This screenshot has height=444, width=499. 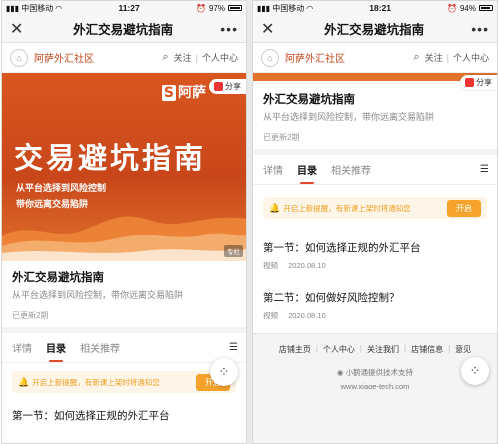 I want to click on footer-link-personal: 个人中心, so click(x=339, y=349).